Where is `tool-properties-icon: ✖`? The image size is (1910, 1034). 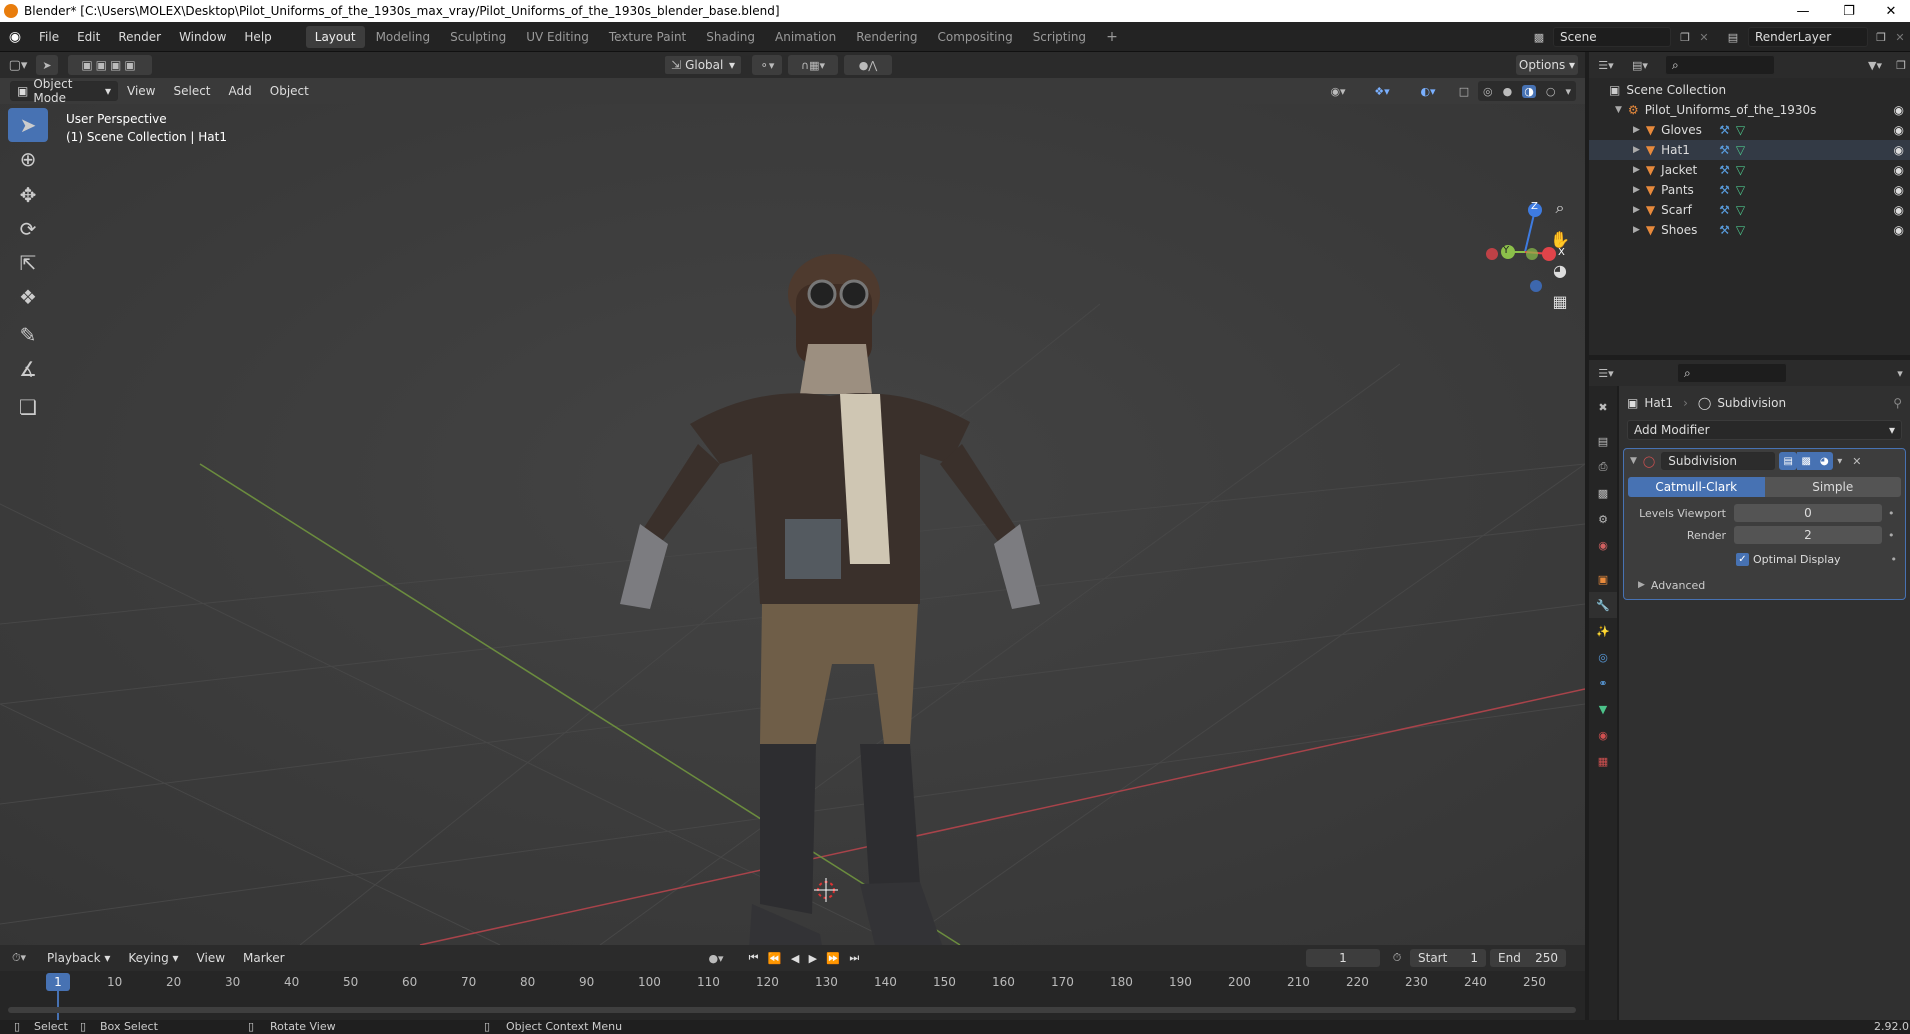 tool-properties-icon: ✖ is located at coordinates (1603, 407).